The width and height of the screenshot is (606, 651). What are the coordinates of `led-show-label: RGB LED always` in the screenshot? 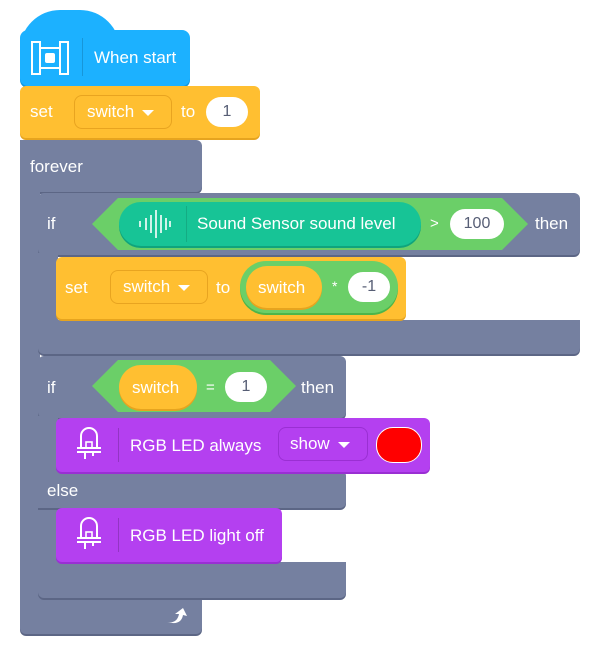 It's located at (196, 445).